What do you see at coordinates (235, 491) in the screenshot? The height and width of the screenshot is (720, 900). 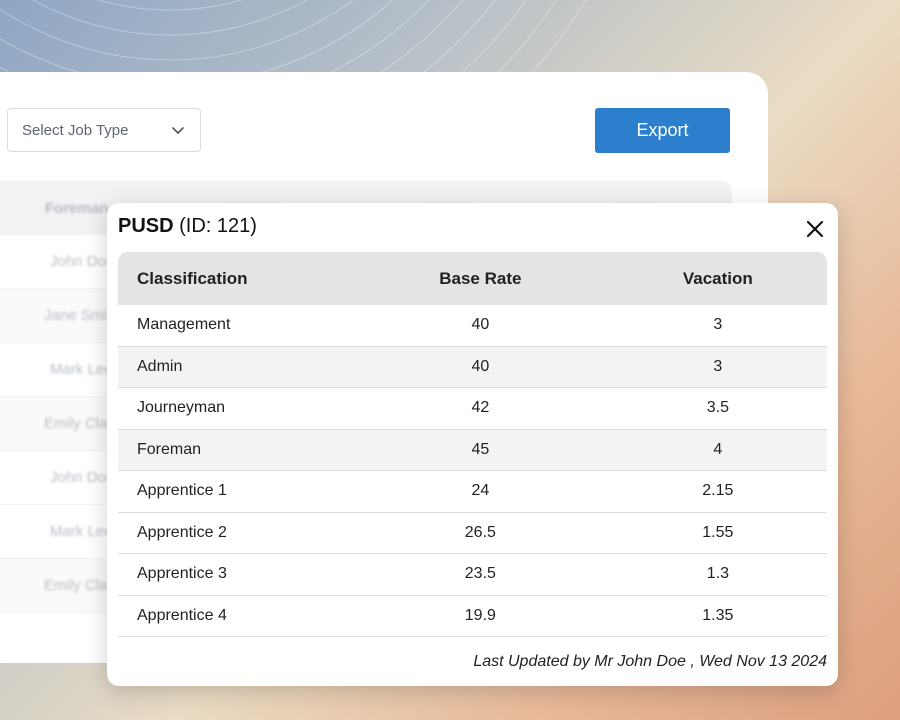 I see `cell-classification: Apprentice 1` at bounding box center [235, 491].